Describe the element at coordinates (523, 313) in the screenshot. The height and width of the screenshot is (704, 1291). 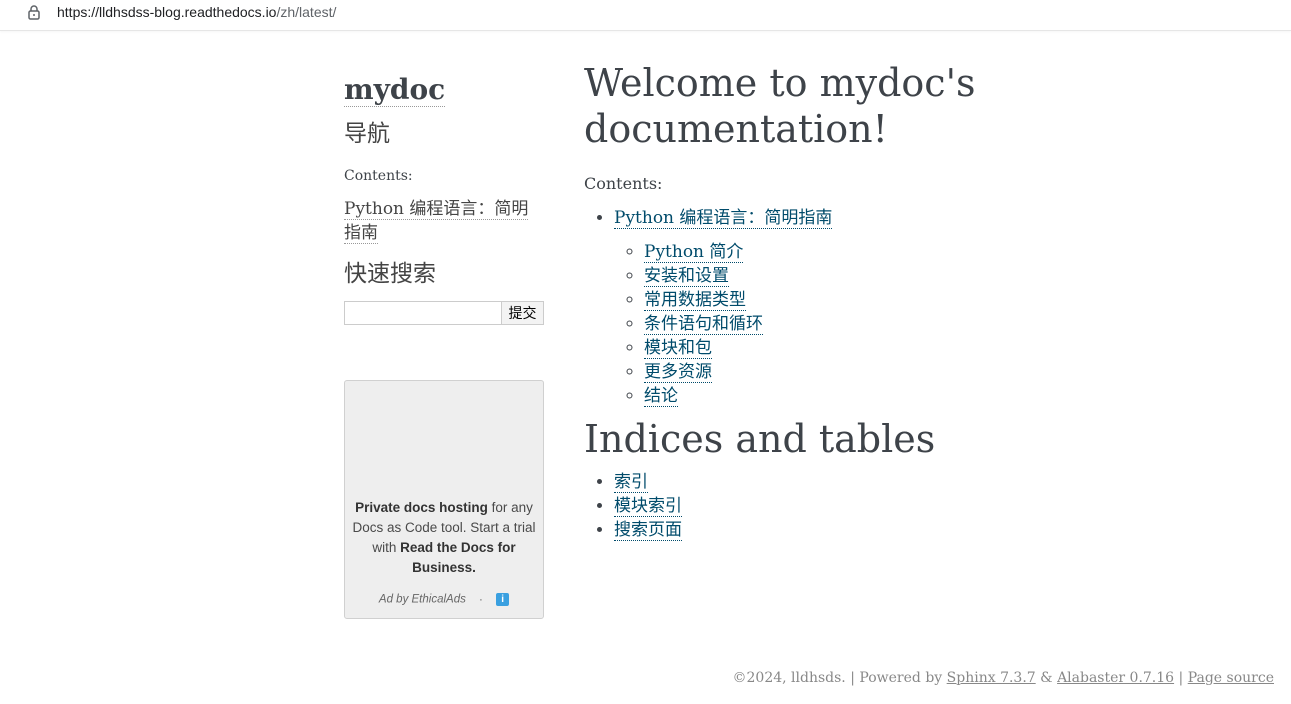
I see `search-submit-button: 提交` at that location.